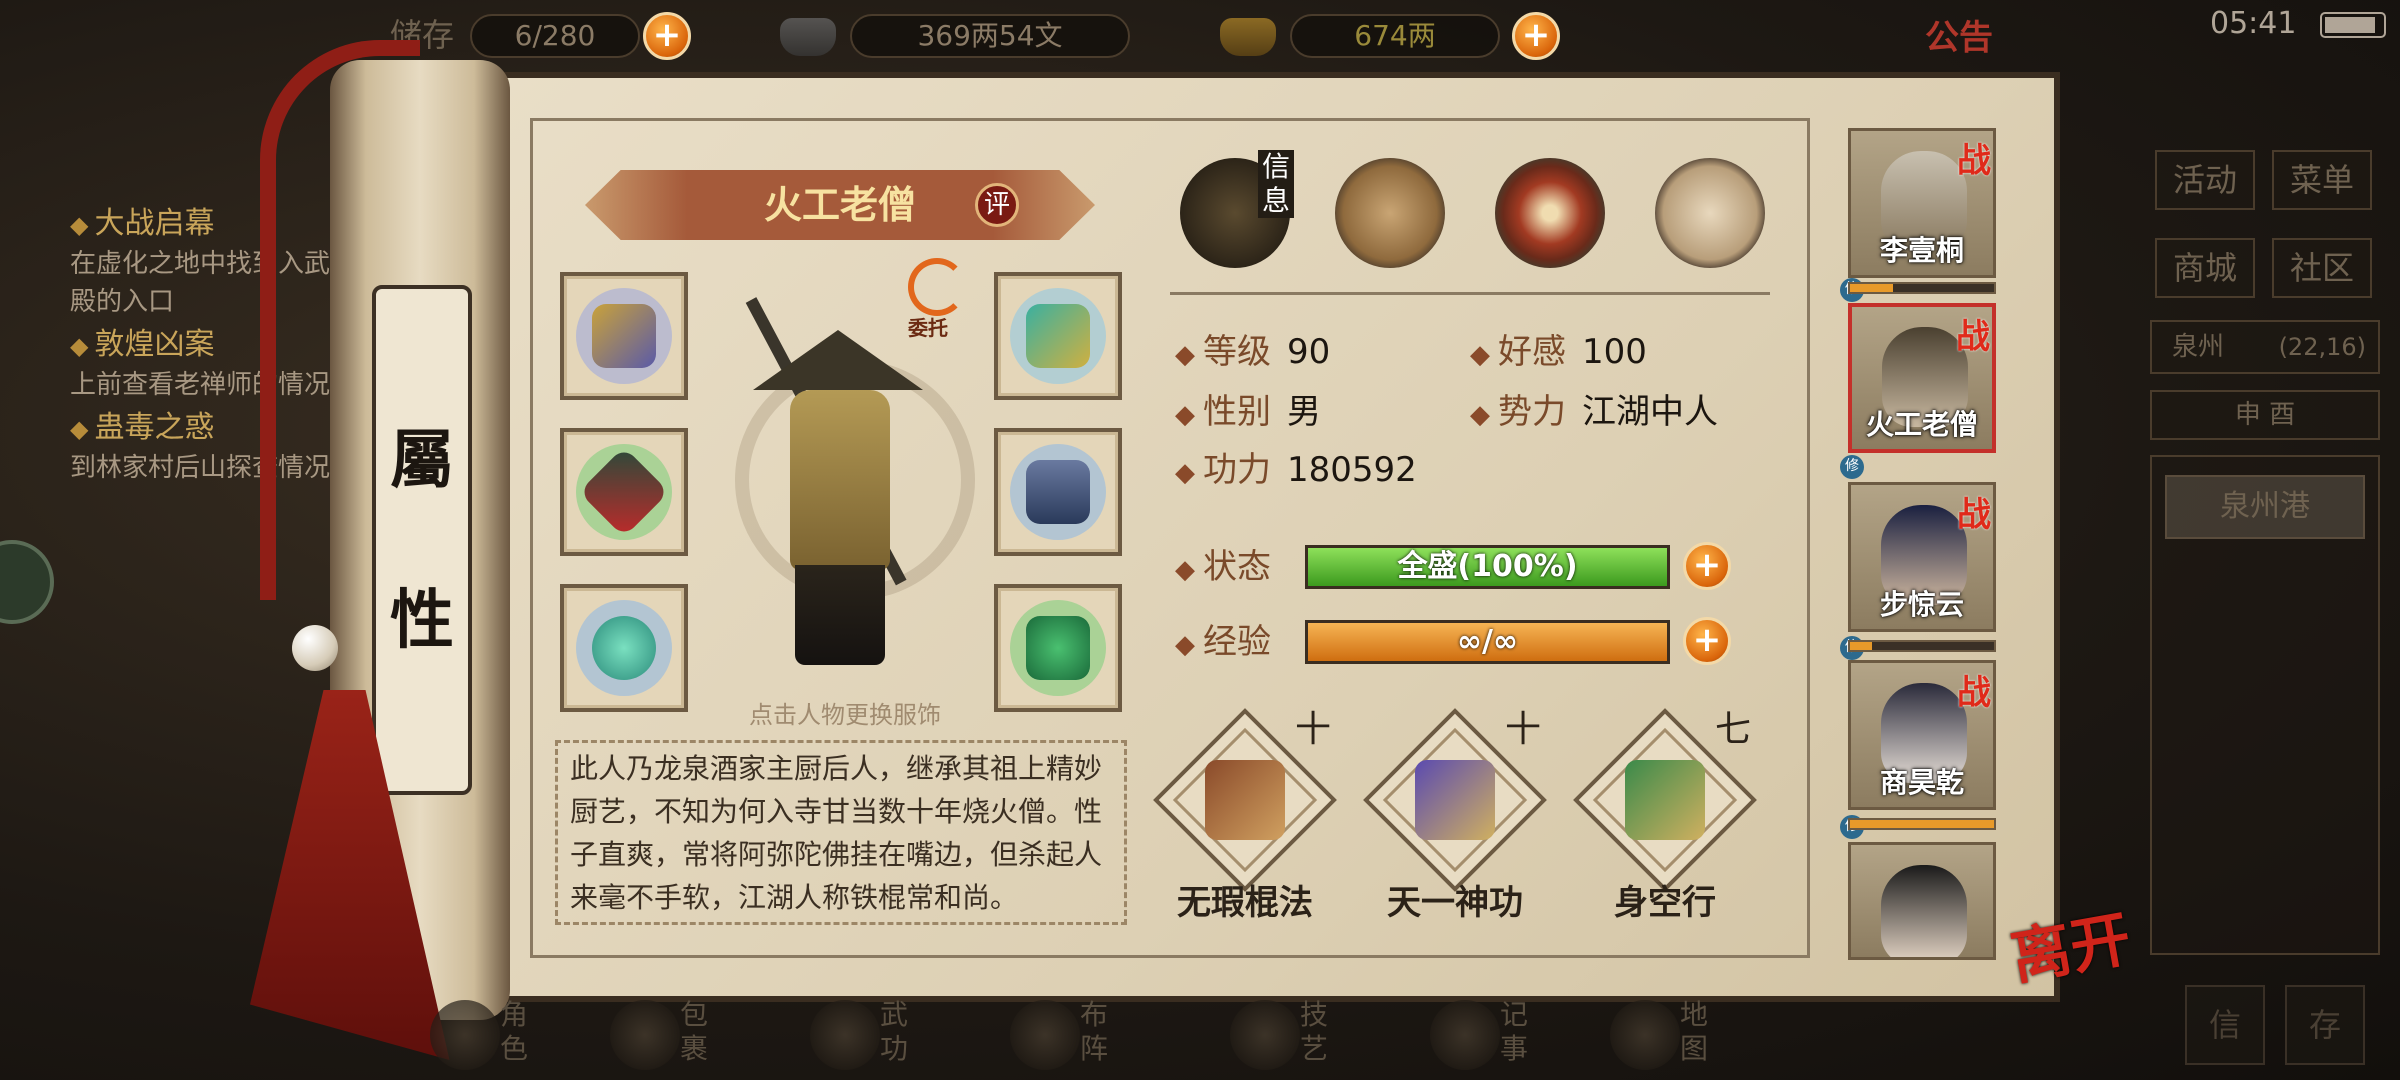 This screenshot has height=1080, width=2400. I want to click on stat-power: 功力 180592, so click(1296, 471).